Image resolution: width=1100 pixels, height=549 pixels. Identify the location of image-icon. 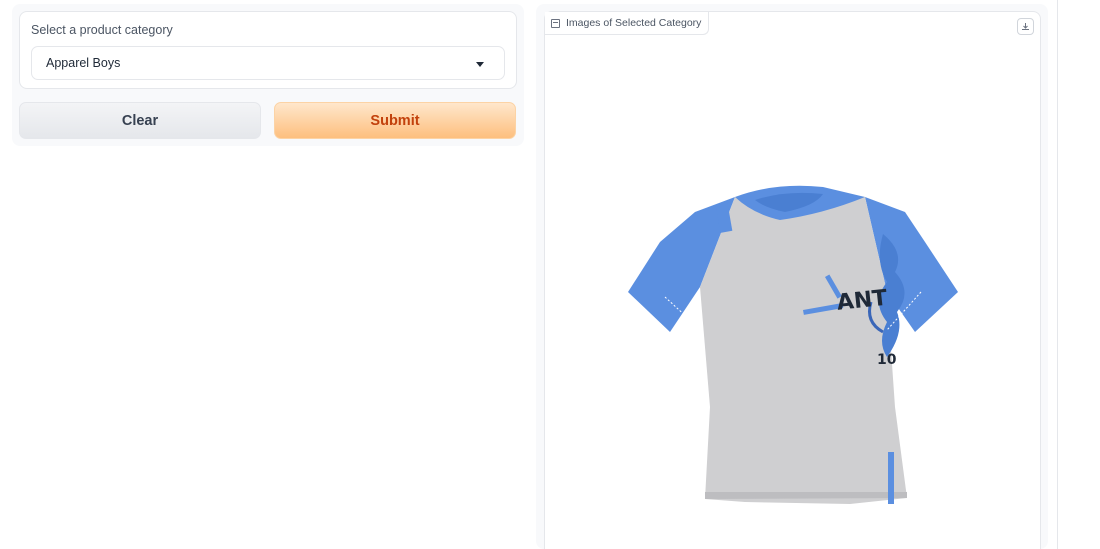
(555, 23).